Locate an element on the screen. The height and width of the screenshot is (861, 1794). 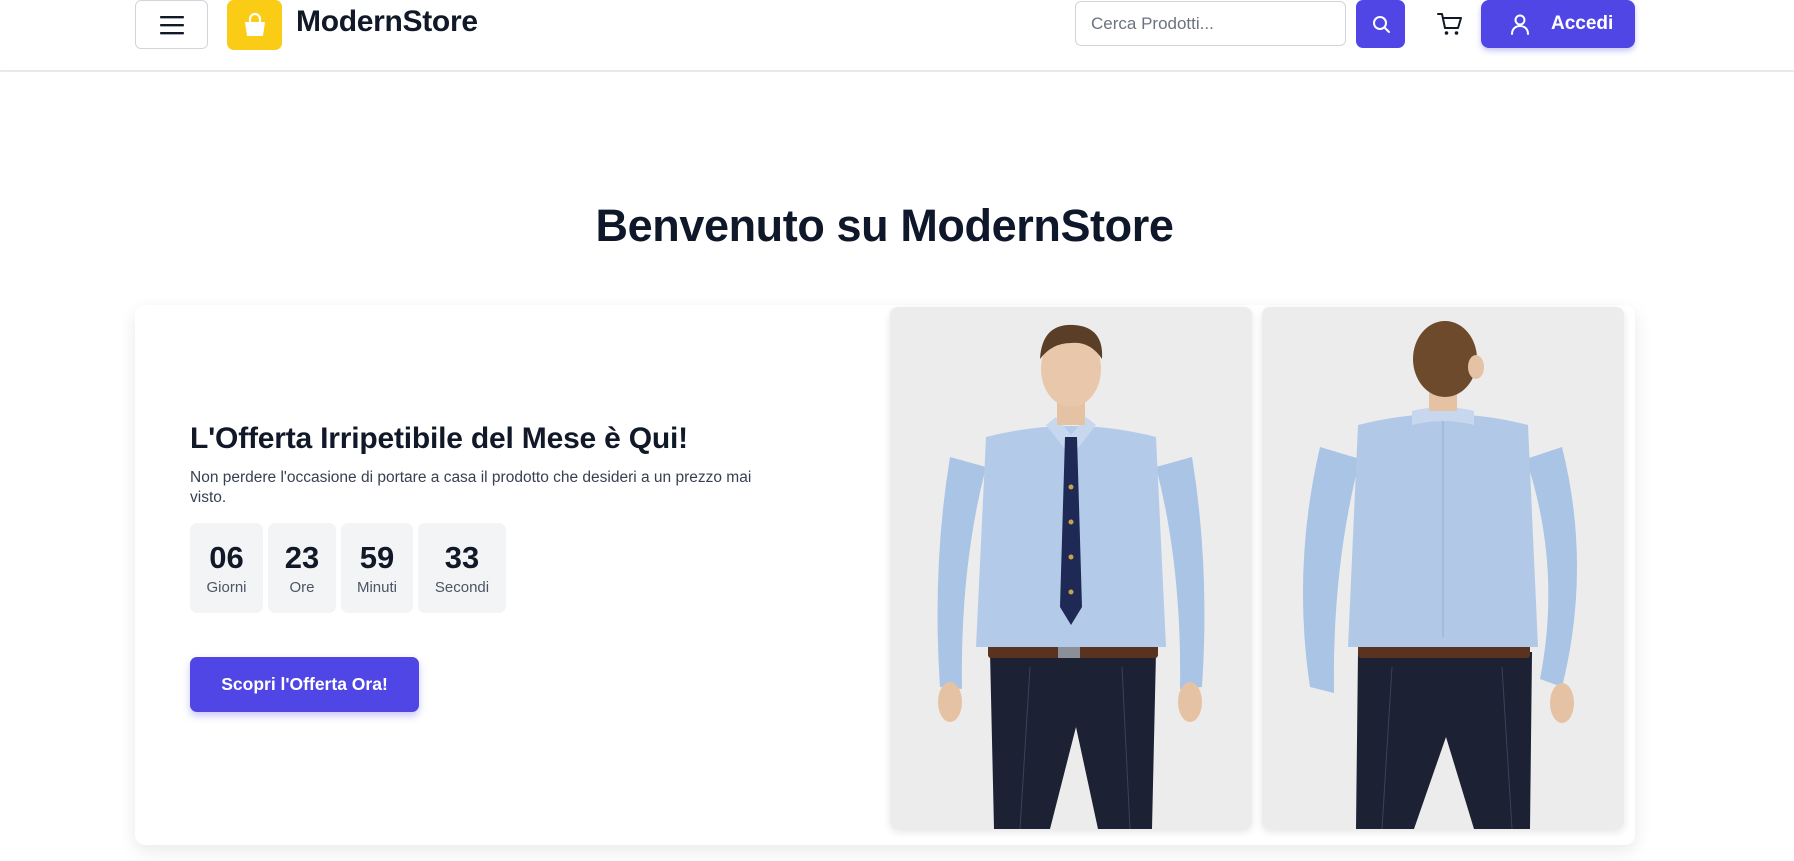
brand-name: ModernStore is located at coordinates (387, 22).